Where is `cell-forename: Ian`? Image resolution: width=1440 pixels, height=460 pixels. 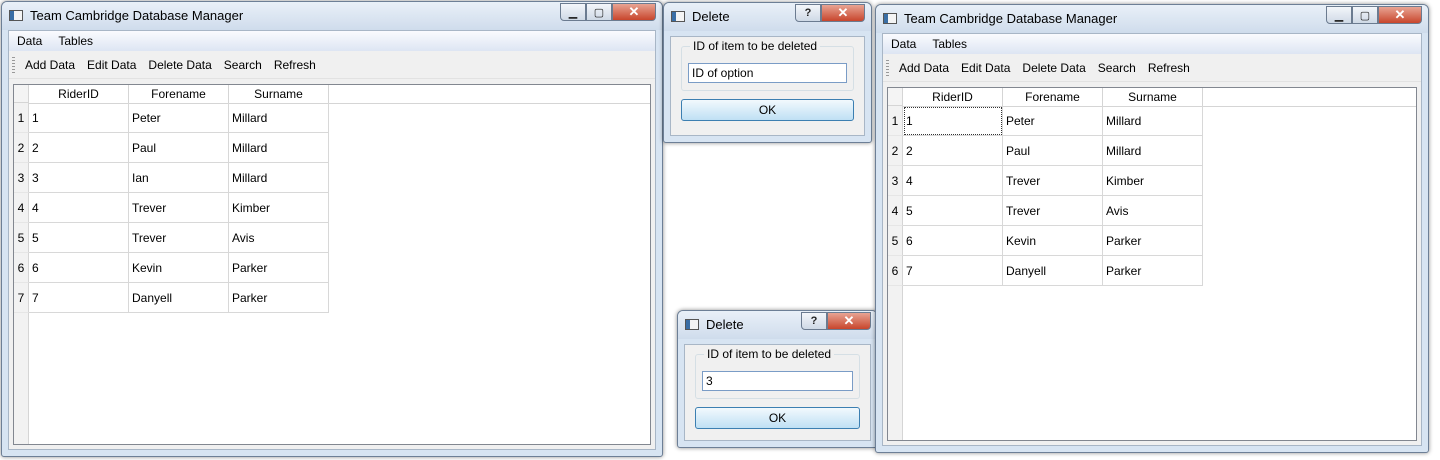
cell-forename: Ian is located at coordinates (179, 178).